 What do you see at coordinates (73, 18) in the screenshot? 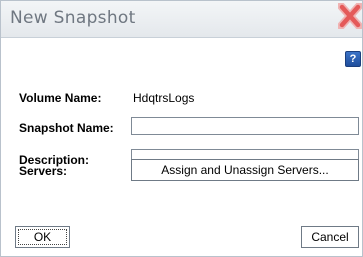
I see `dialog-title: New Snapshot` at bounding box center [73, 18].